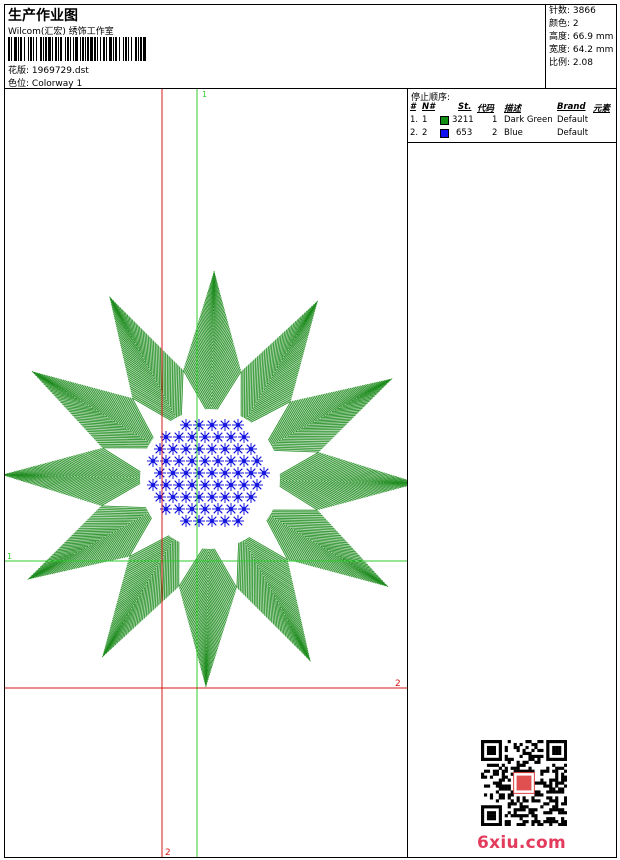 The width and height of the screenshot is (620, 860). I want to click on star-petal, so click(78, 476).